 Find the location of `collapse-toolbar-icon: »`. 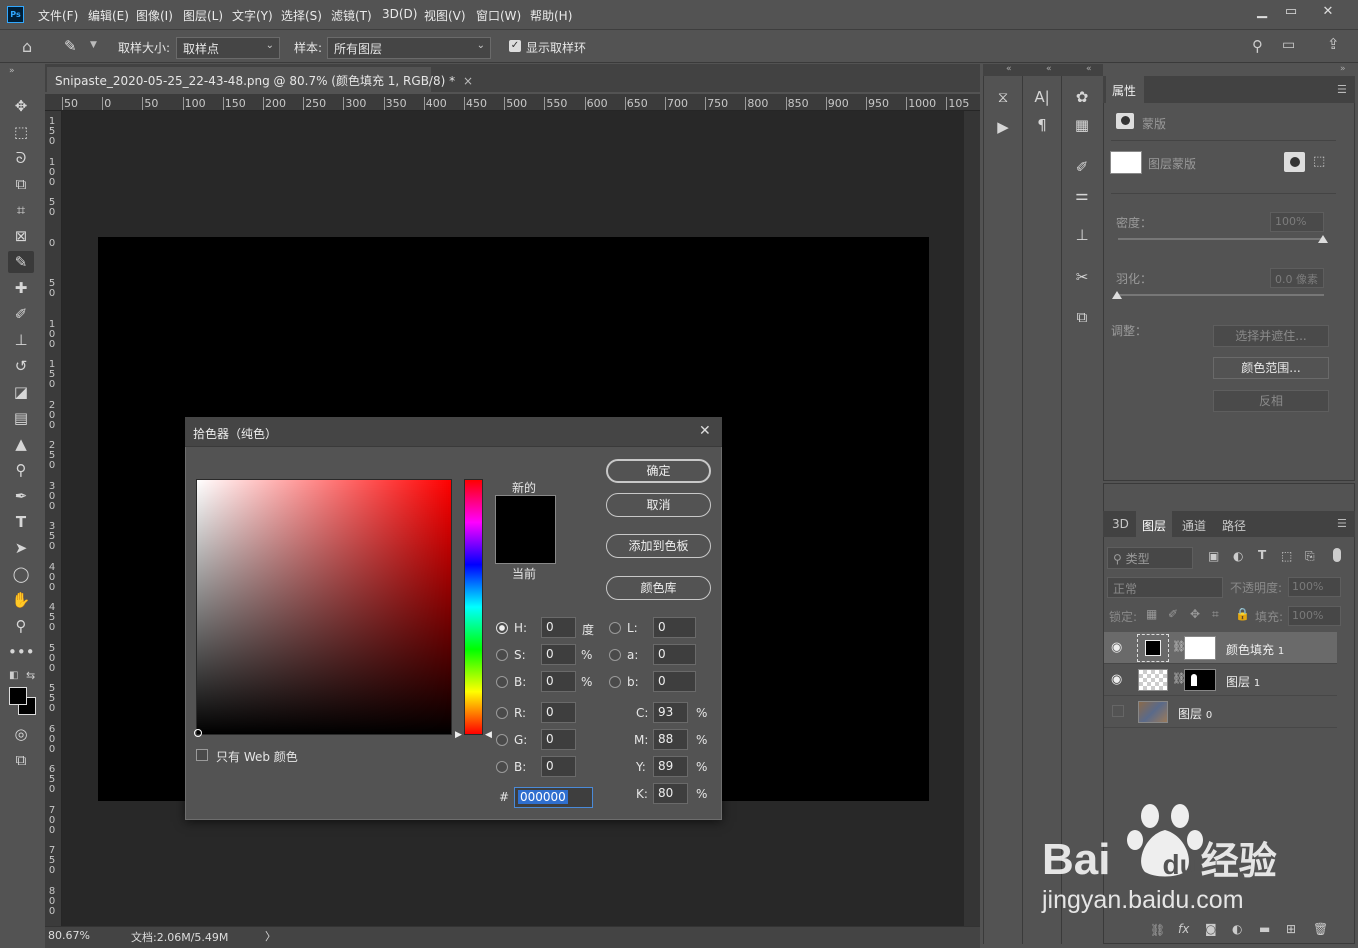

collapse-toolbar-icon: » is located at coordinates (12, 71).